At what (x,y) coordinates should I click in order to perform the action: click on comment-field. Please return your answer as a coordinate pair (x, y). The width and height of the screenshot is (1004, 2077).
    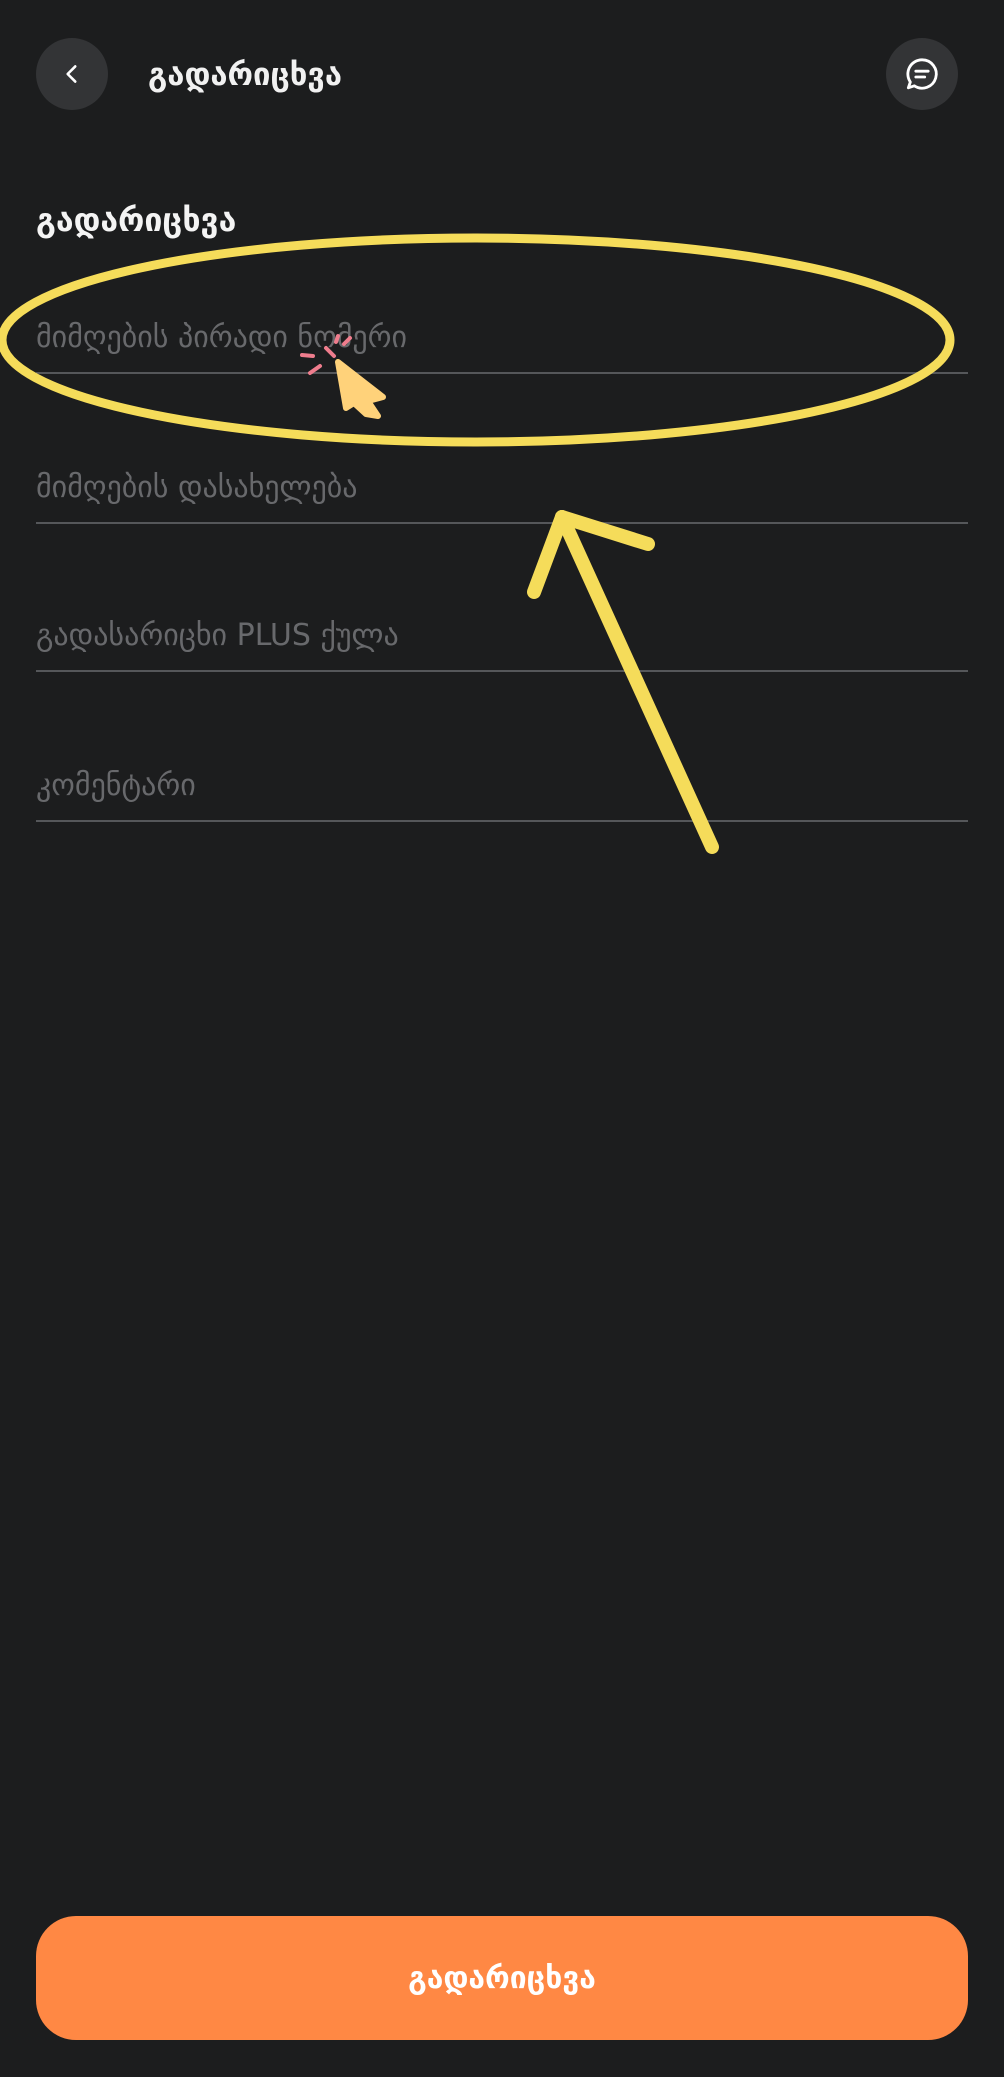
    Looking at the image, I should click on (502, 781).